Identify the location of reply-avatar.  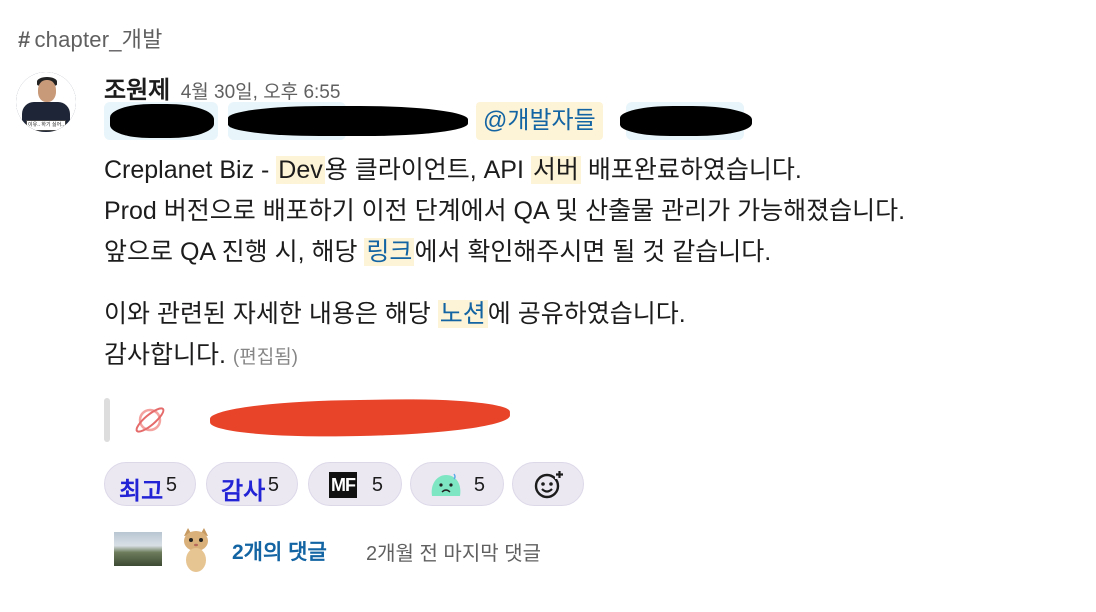
(138, 549).